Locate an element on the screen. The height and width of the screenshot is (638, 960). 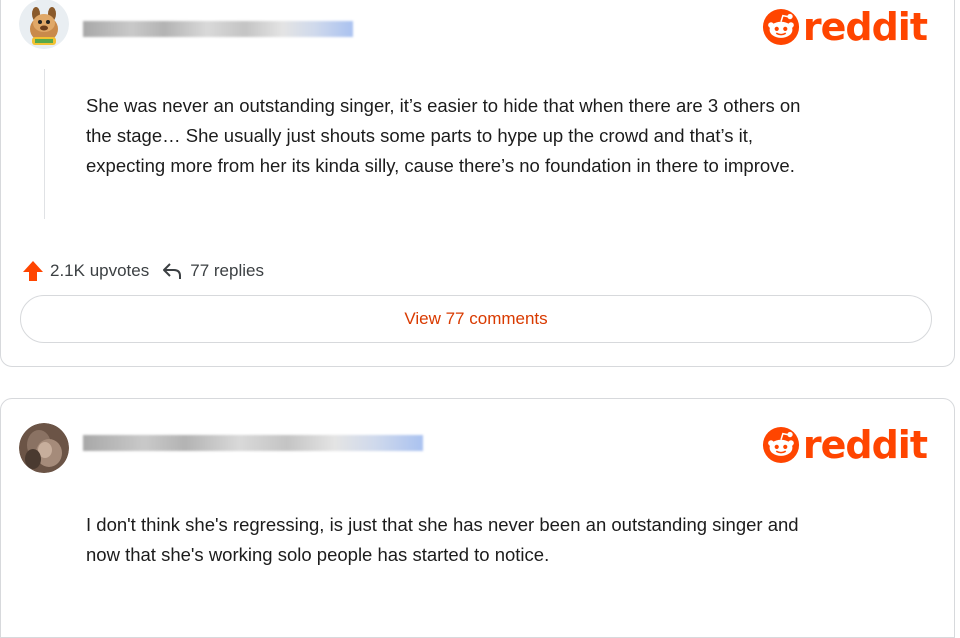
comment-stats: 2.1K upvotes 77 replies is located at coordinates (142, 271).